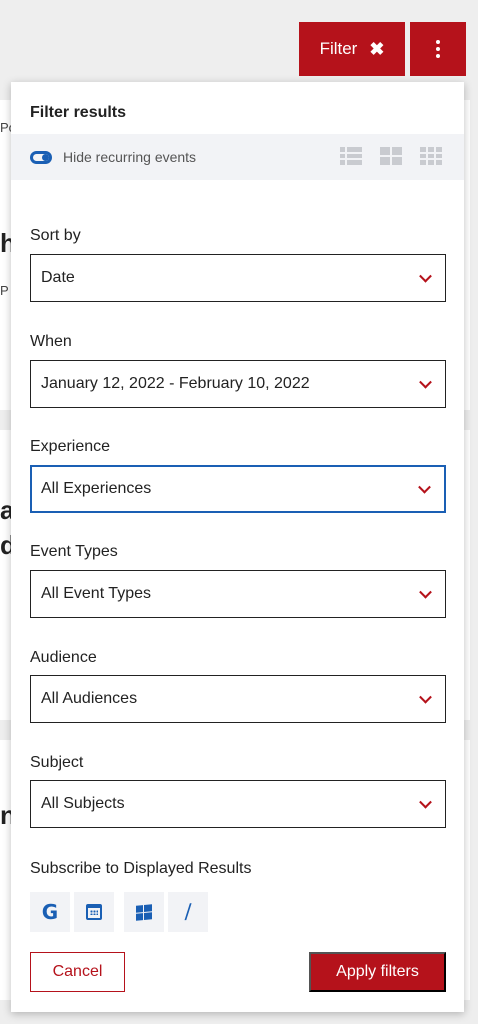  I want to click on more-options-button, so click(438, 49).